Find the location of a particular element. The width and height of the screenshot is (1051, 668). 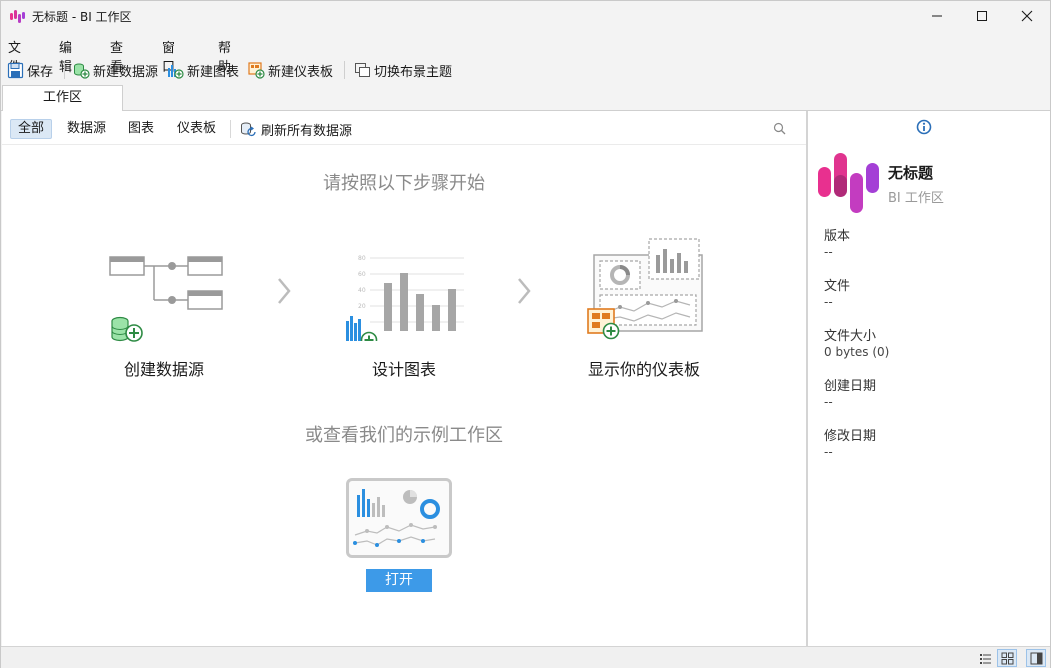

save-icon is located at coordinates (15, 70).